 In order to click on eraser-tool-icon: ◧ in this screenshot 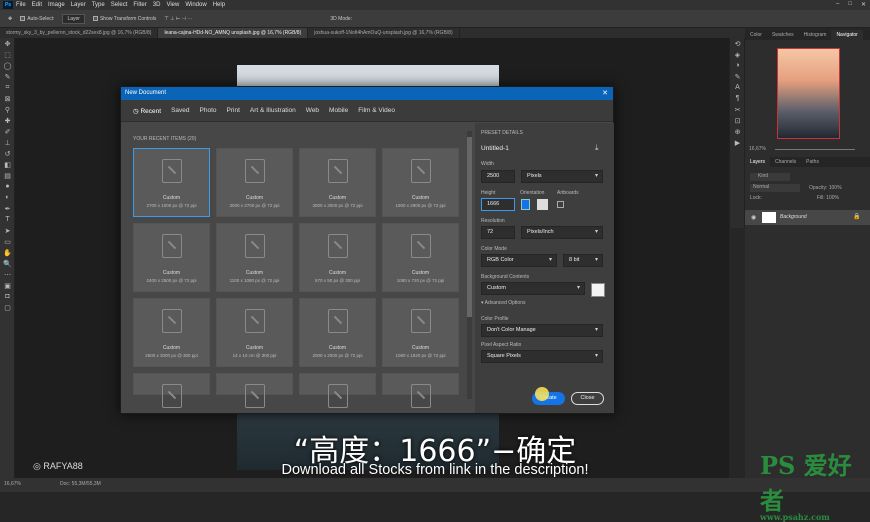, I will do `click(7, 164)`.